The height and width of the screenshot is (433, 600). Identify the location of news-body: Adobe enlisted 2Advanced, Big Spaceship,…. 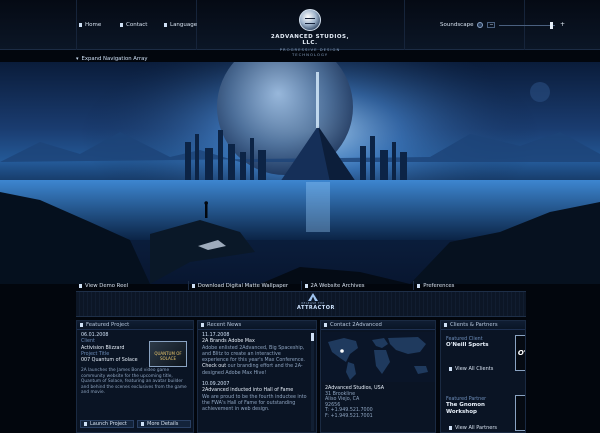
(253, 360).